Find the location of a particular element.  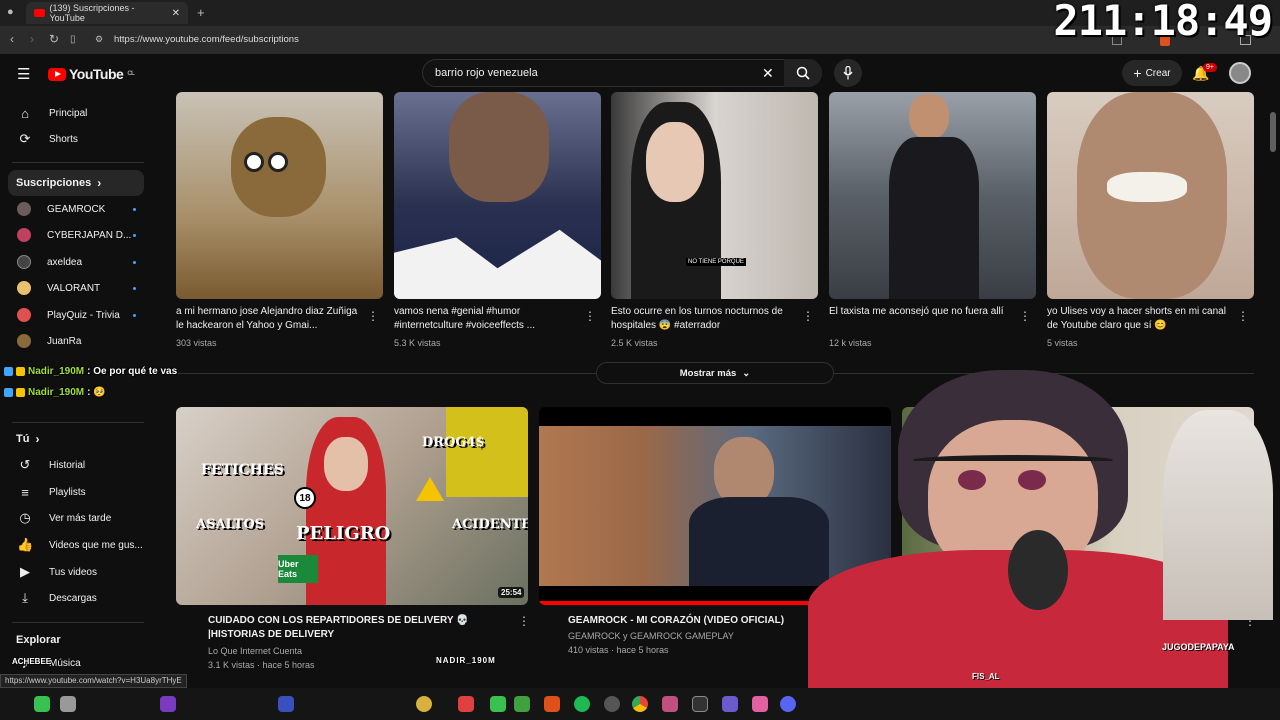

chevron-right-icon: › is located at coordinates (99, 183).